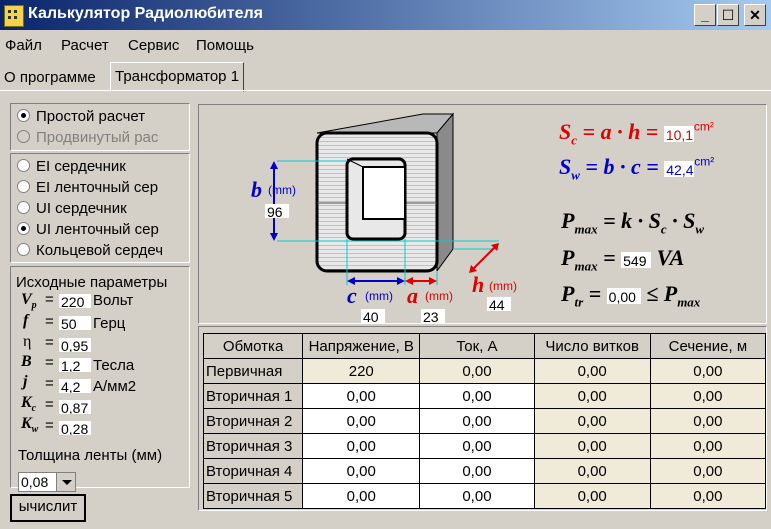 This screenshot has width=771, height=529. Describe the element at coordinates (92, 282) in the screenshot. I see `params-heading: Исходные параметры` at that location.